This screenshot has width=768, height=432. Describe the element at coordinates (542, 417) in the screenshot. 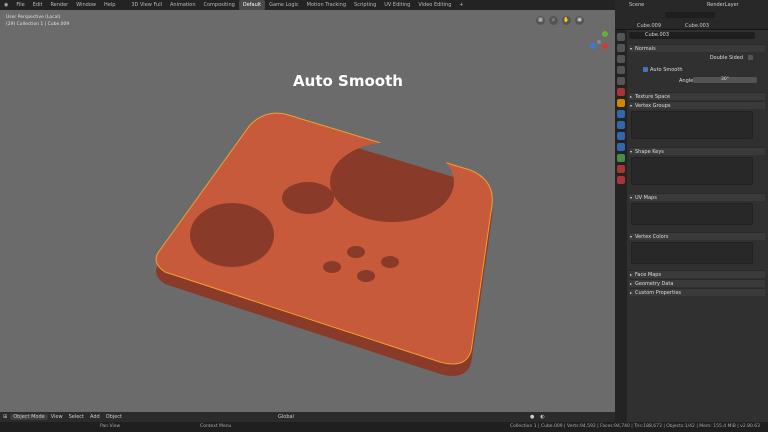

I see `shading-material-icon: ◐` at that location.